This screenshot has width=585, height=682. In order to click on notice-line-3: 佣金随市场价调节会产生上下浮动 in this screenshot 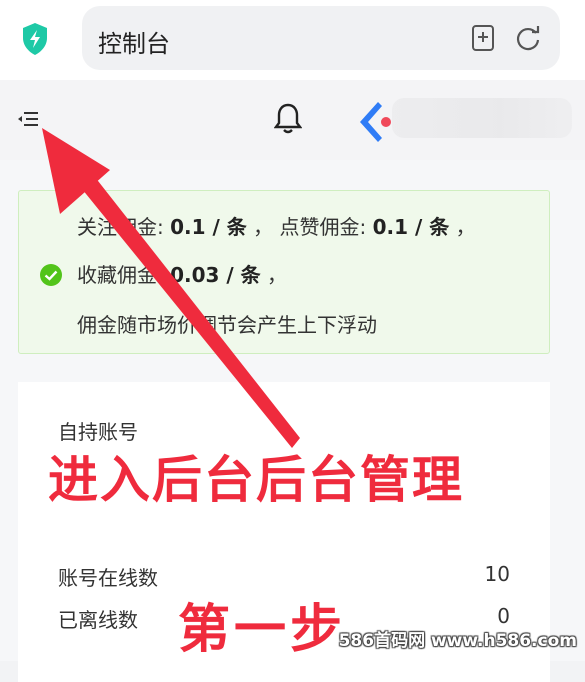, I will do `click(227, 325)`.